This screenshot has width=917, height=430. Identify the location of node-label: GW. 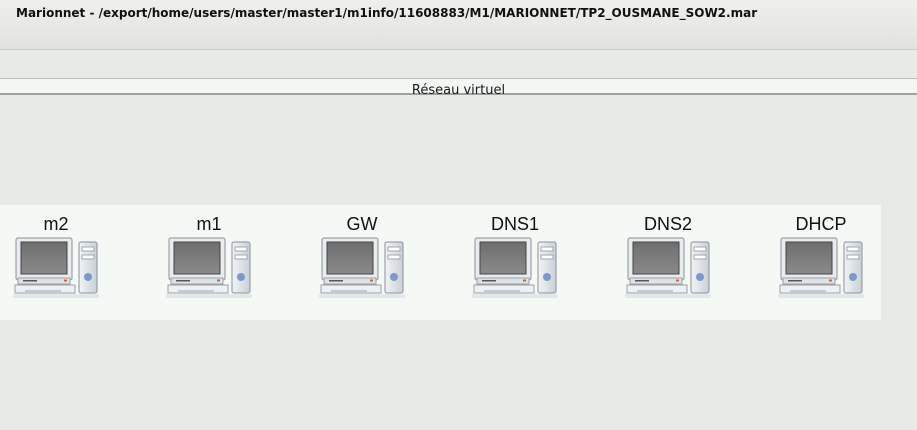
(362, 224).